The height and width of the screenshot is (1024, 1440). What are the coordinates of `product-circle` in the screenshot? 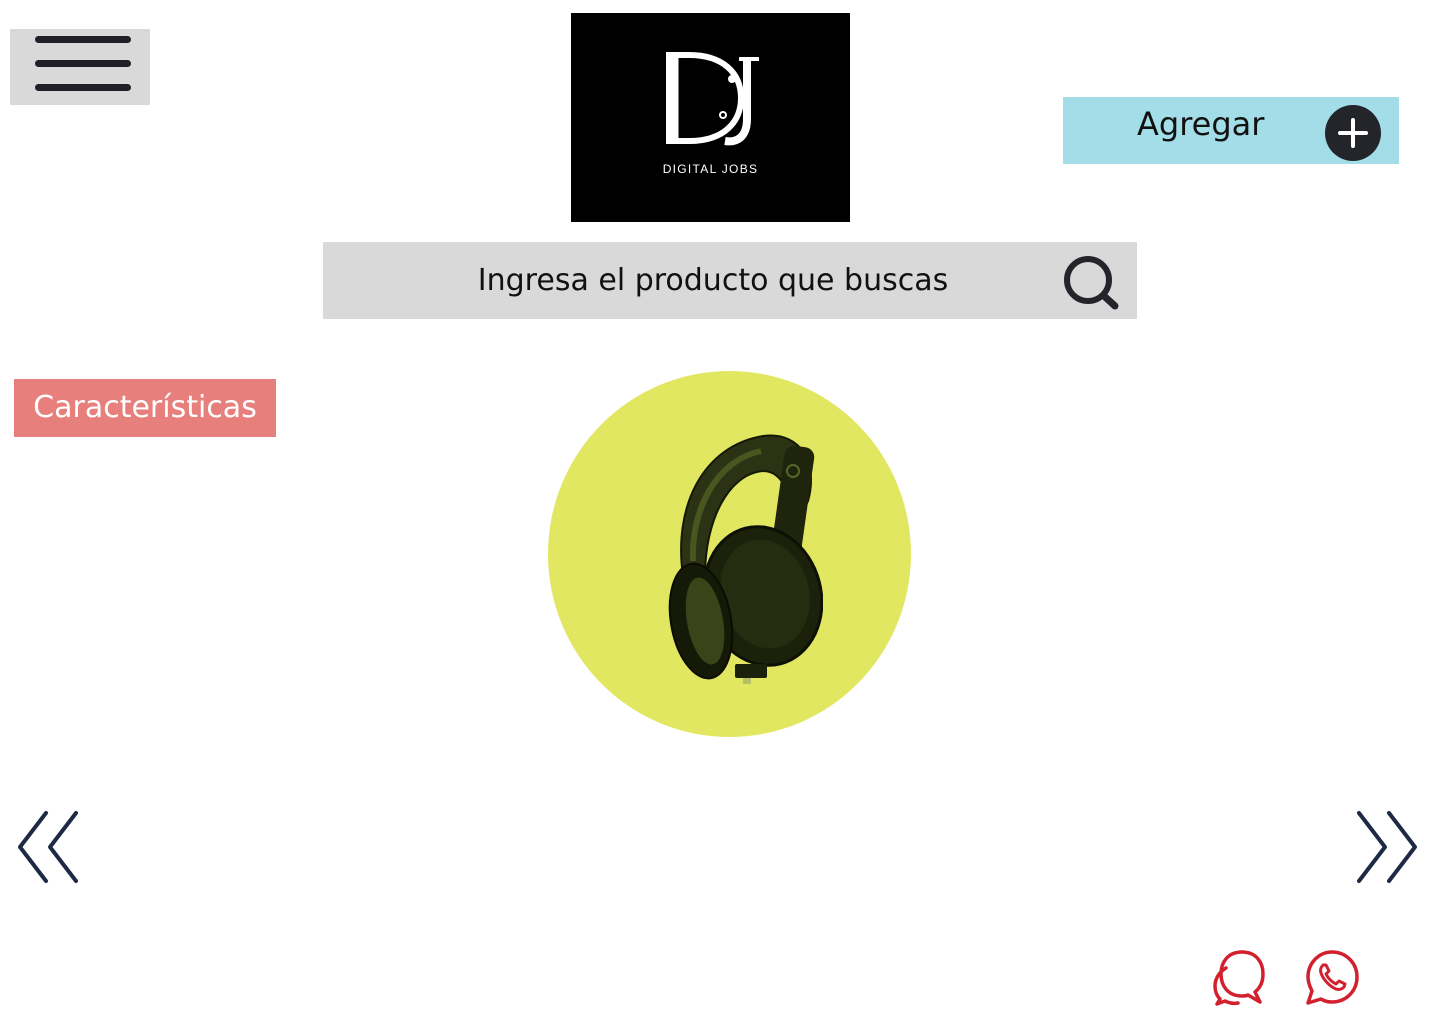 It's located at (729, 554).